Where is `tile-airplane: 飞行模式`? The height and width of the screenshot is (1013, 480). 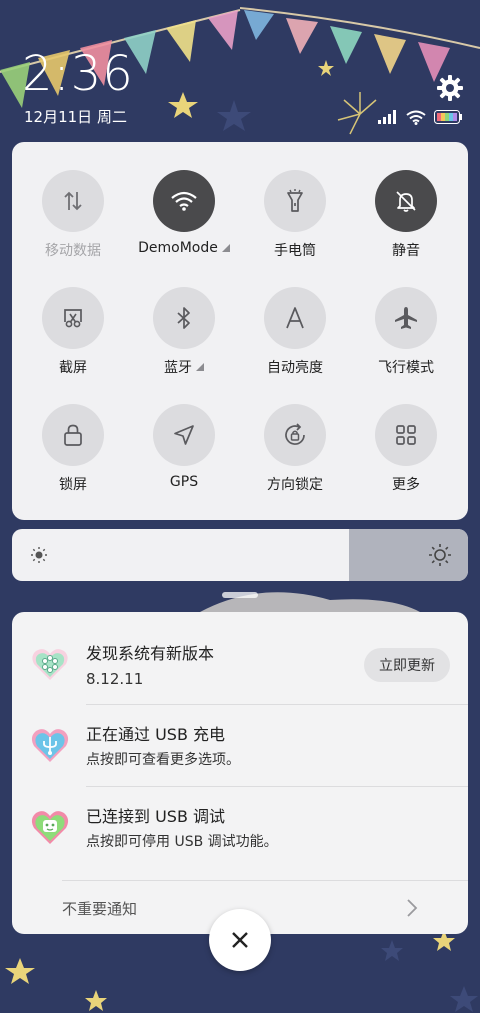 tile-airplane: 飞行模式 is located at coordinates (406, 337).